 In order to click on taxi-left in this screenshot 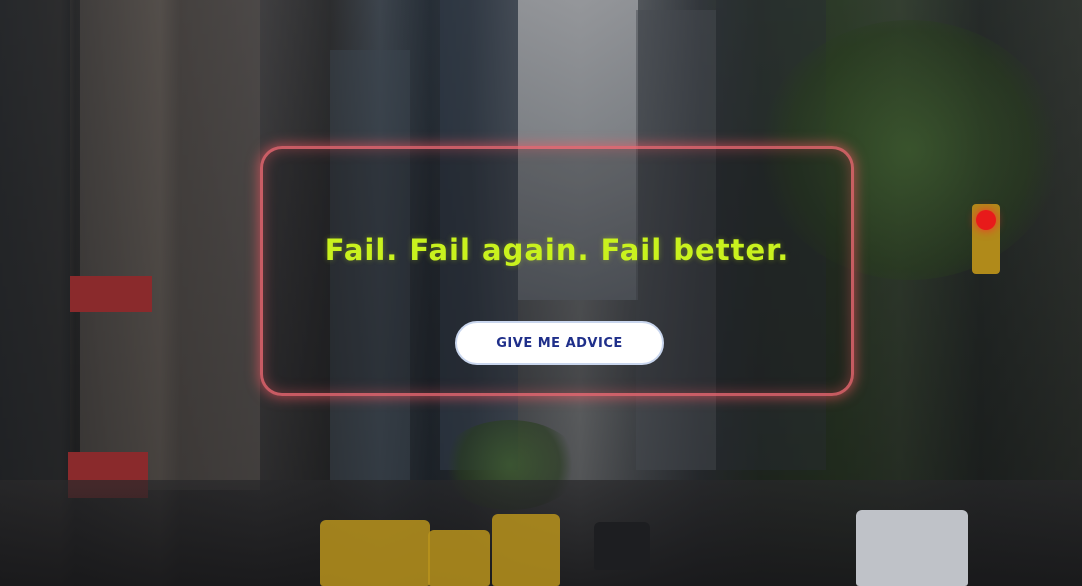, I will do `click(375, 553)`.